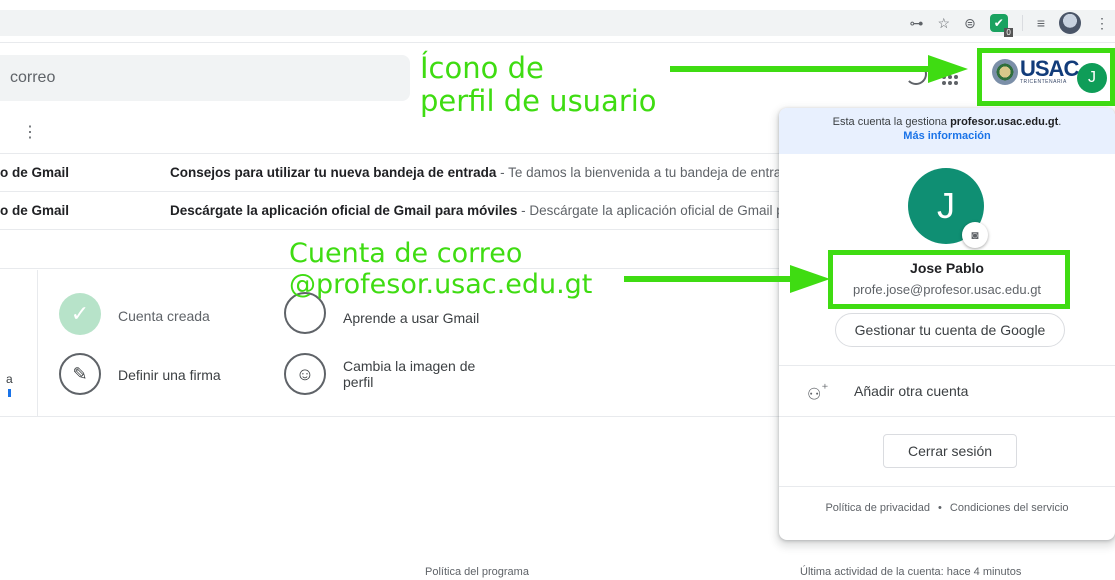 The height and width of the screenshot is (580, 1115). Describe the element at coordinates (998, 23) in the screenshot. I see `check-glyph: ✔` at that location.